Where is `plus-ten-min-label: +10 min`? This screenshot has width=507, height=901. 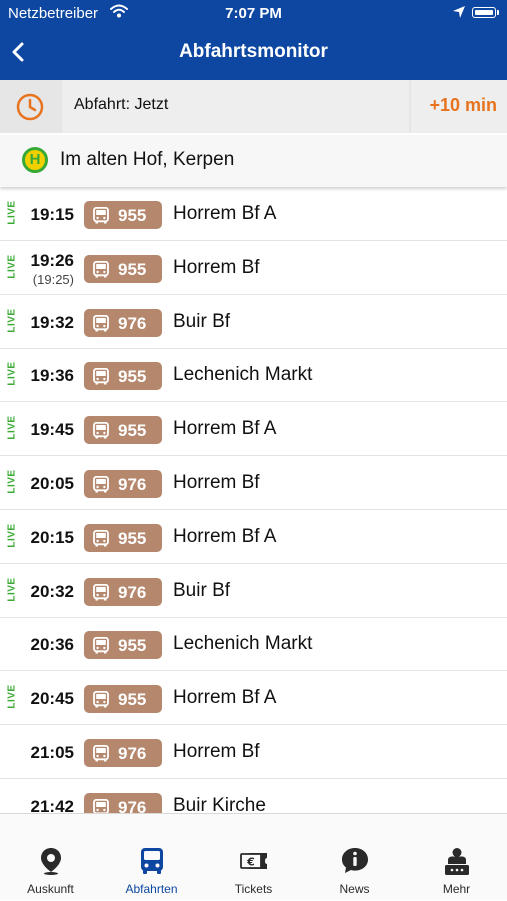 plus-ten-min-label: +10 min is located at coordinates (463, 105).